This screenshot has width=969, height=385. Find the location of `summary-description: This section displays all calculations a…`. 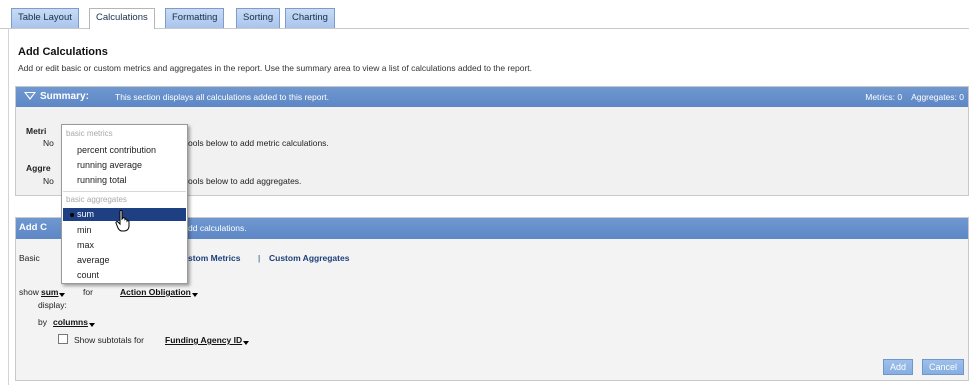

summary-description: This section displays all calculations a… is located at coordinates (222, 97).